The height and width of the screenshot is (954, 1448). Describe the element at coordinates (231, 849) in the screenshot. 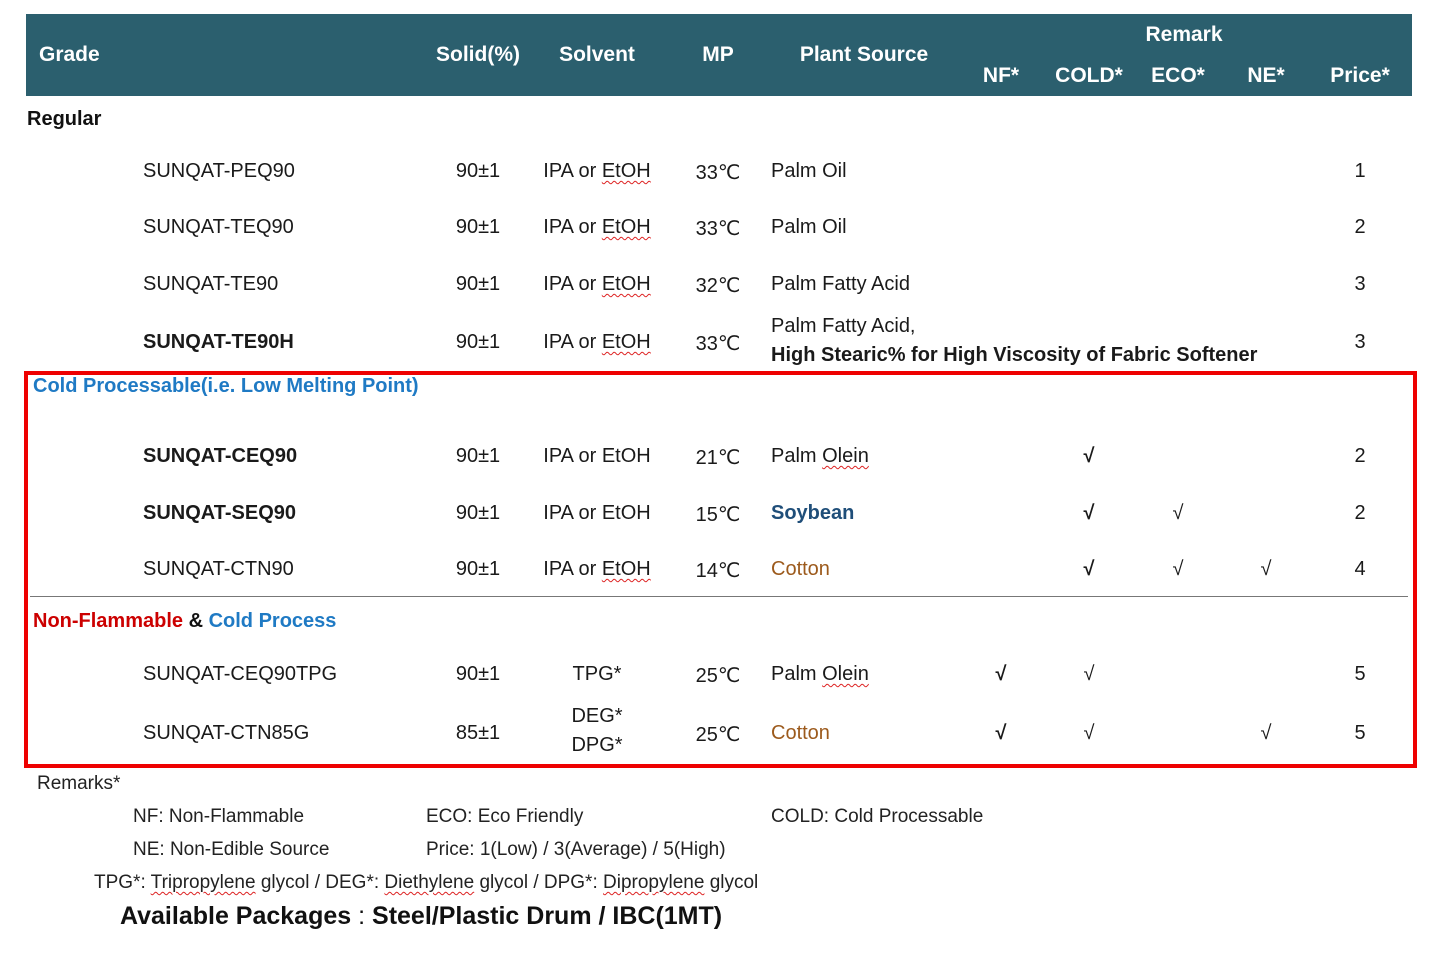

I see `remark-ne: NE: Non-Edible Source` at that location.